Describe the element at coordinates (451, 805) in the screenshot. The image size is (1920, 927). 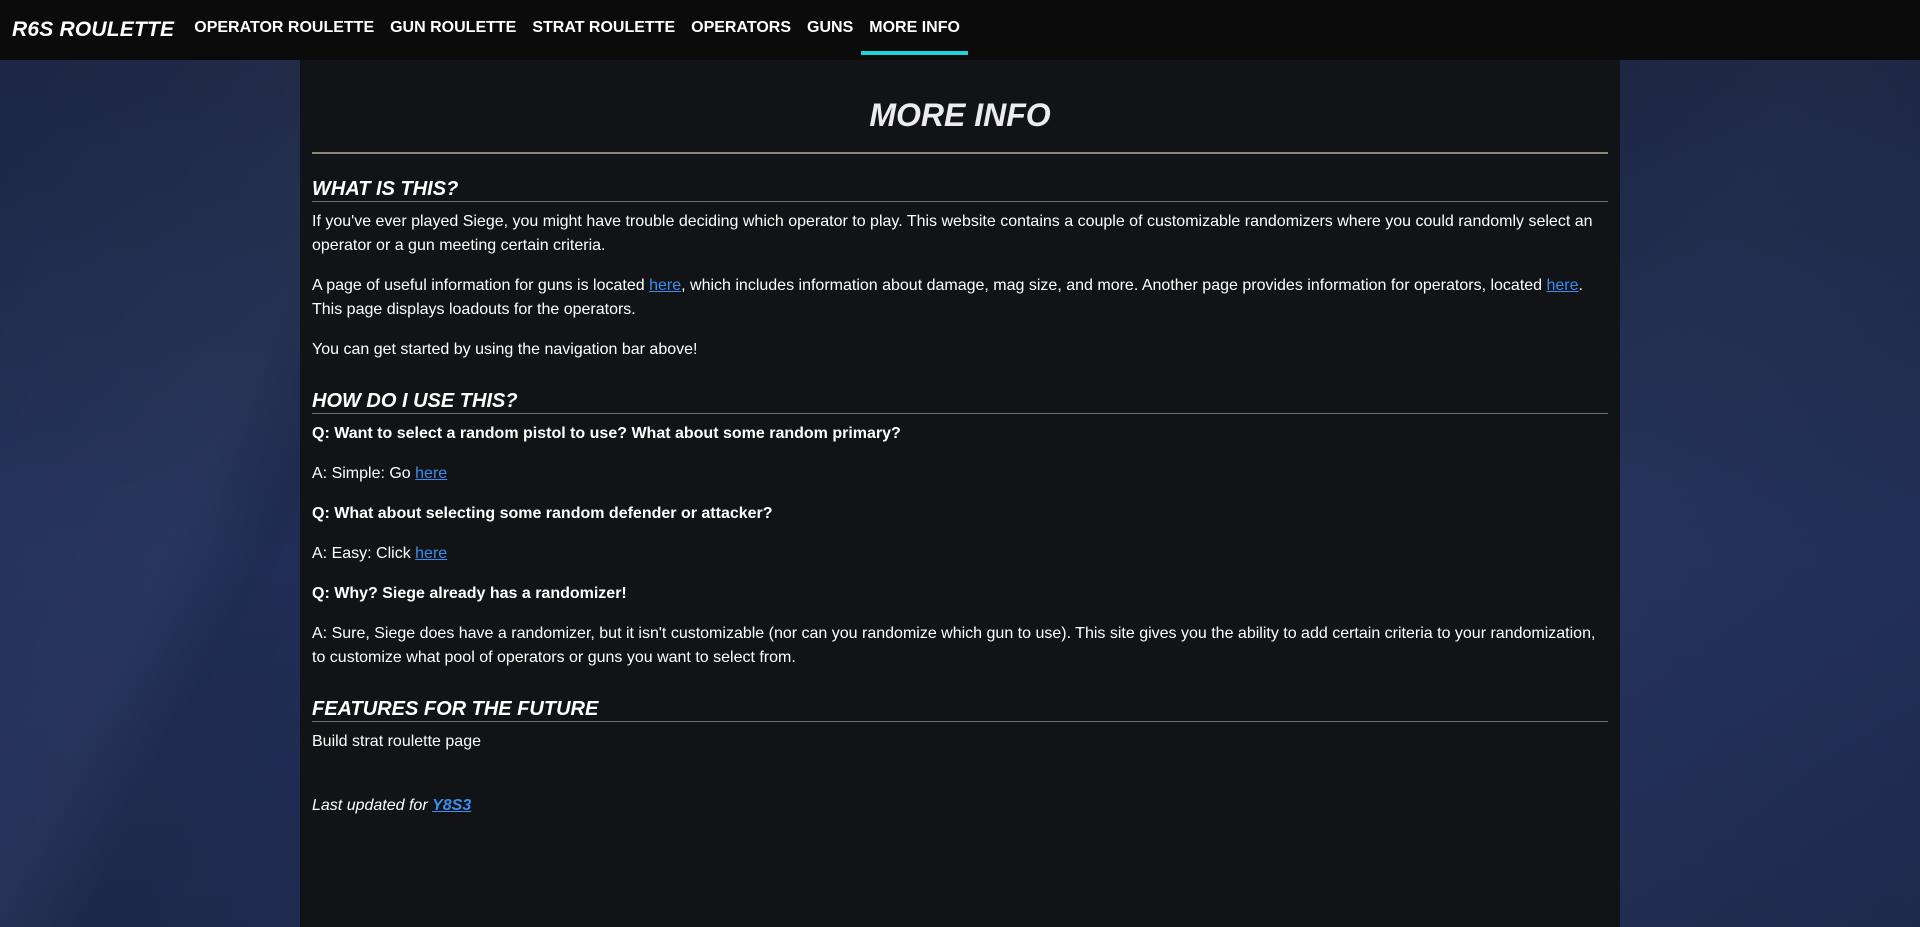
I see `season-link: Y8S3` at that location.